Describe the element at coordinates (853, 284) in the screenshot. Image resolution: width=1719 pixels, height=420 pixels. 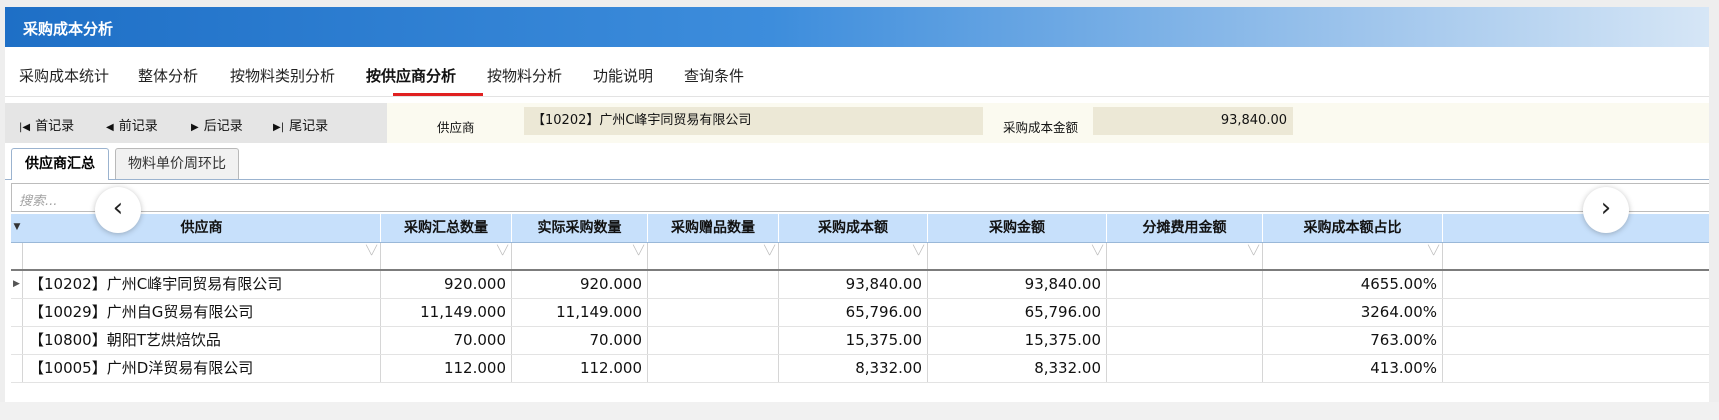
I see `cell-cost-amount: 93,840.00` at that location.